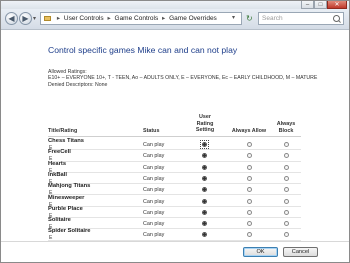  I want to click on table-row: Minesweeper E Can play, so click(174, 201).